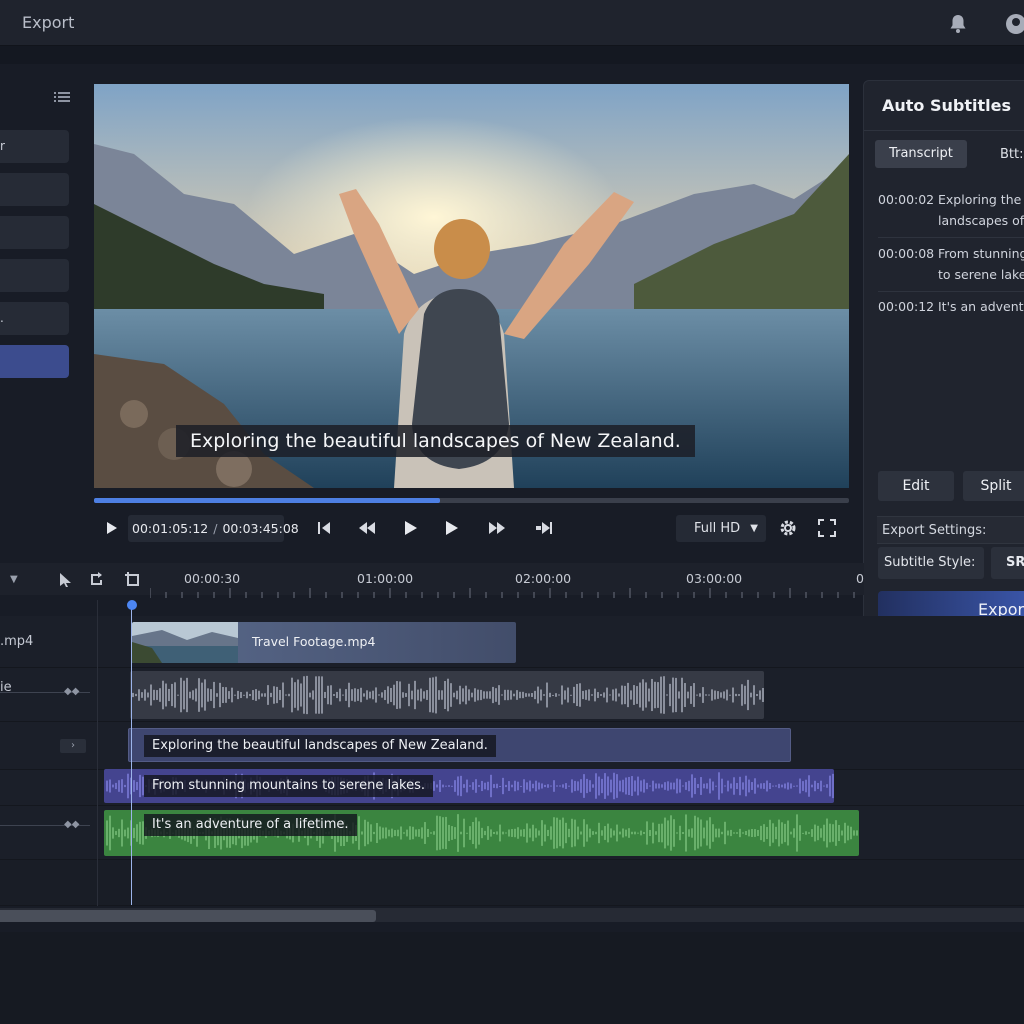 This screenshot has width=1024, height=1024. I want to click on subtitle-style-select: SR, so click(1007, 563).